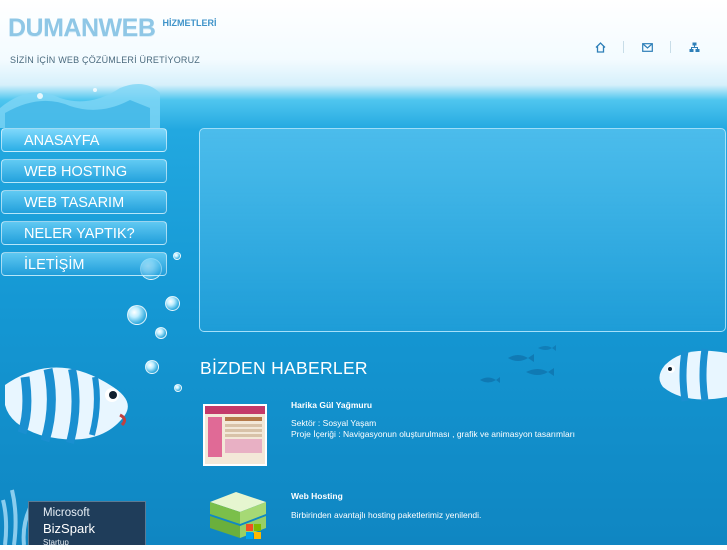 The image size is (727, 550). I want to click on news-section-title: BİZDEN HABERLER, so click(284, 368).